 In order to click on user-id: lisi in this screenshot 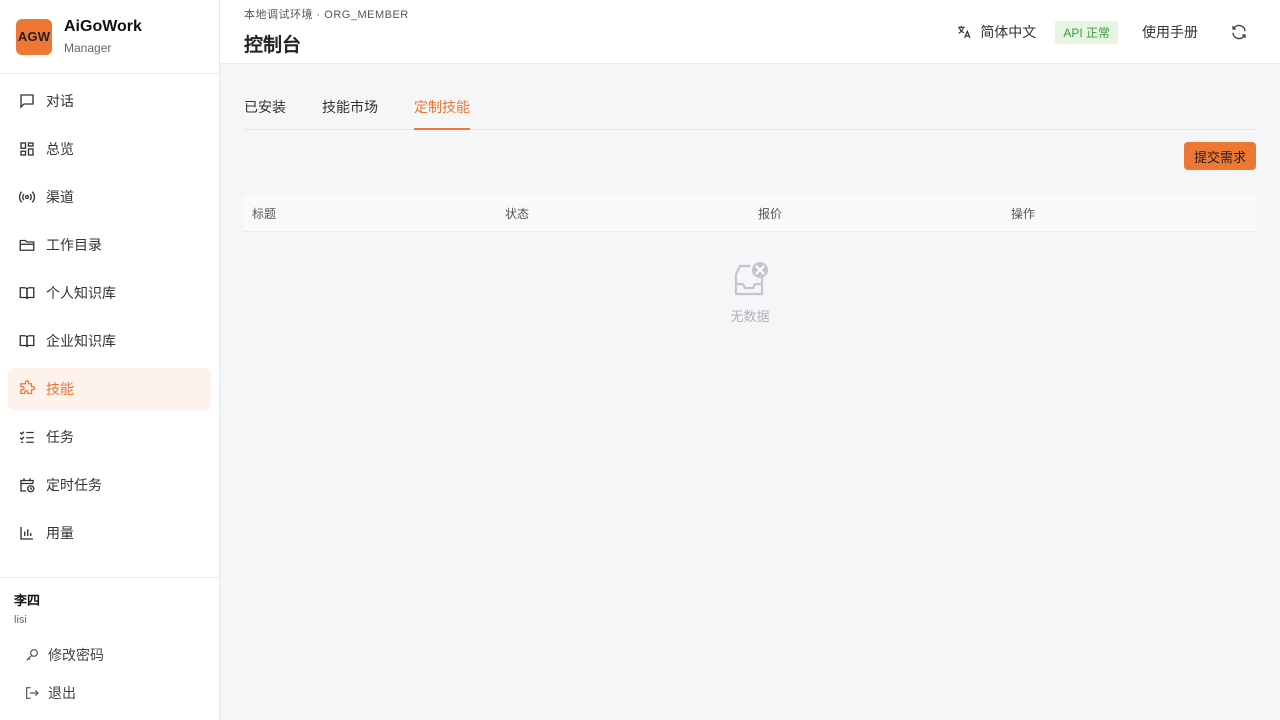, I will do `click(20, 620)`.